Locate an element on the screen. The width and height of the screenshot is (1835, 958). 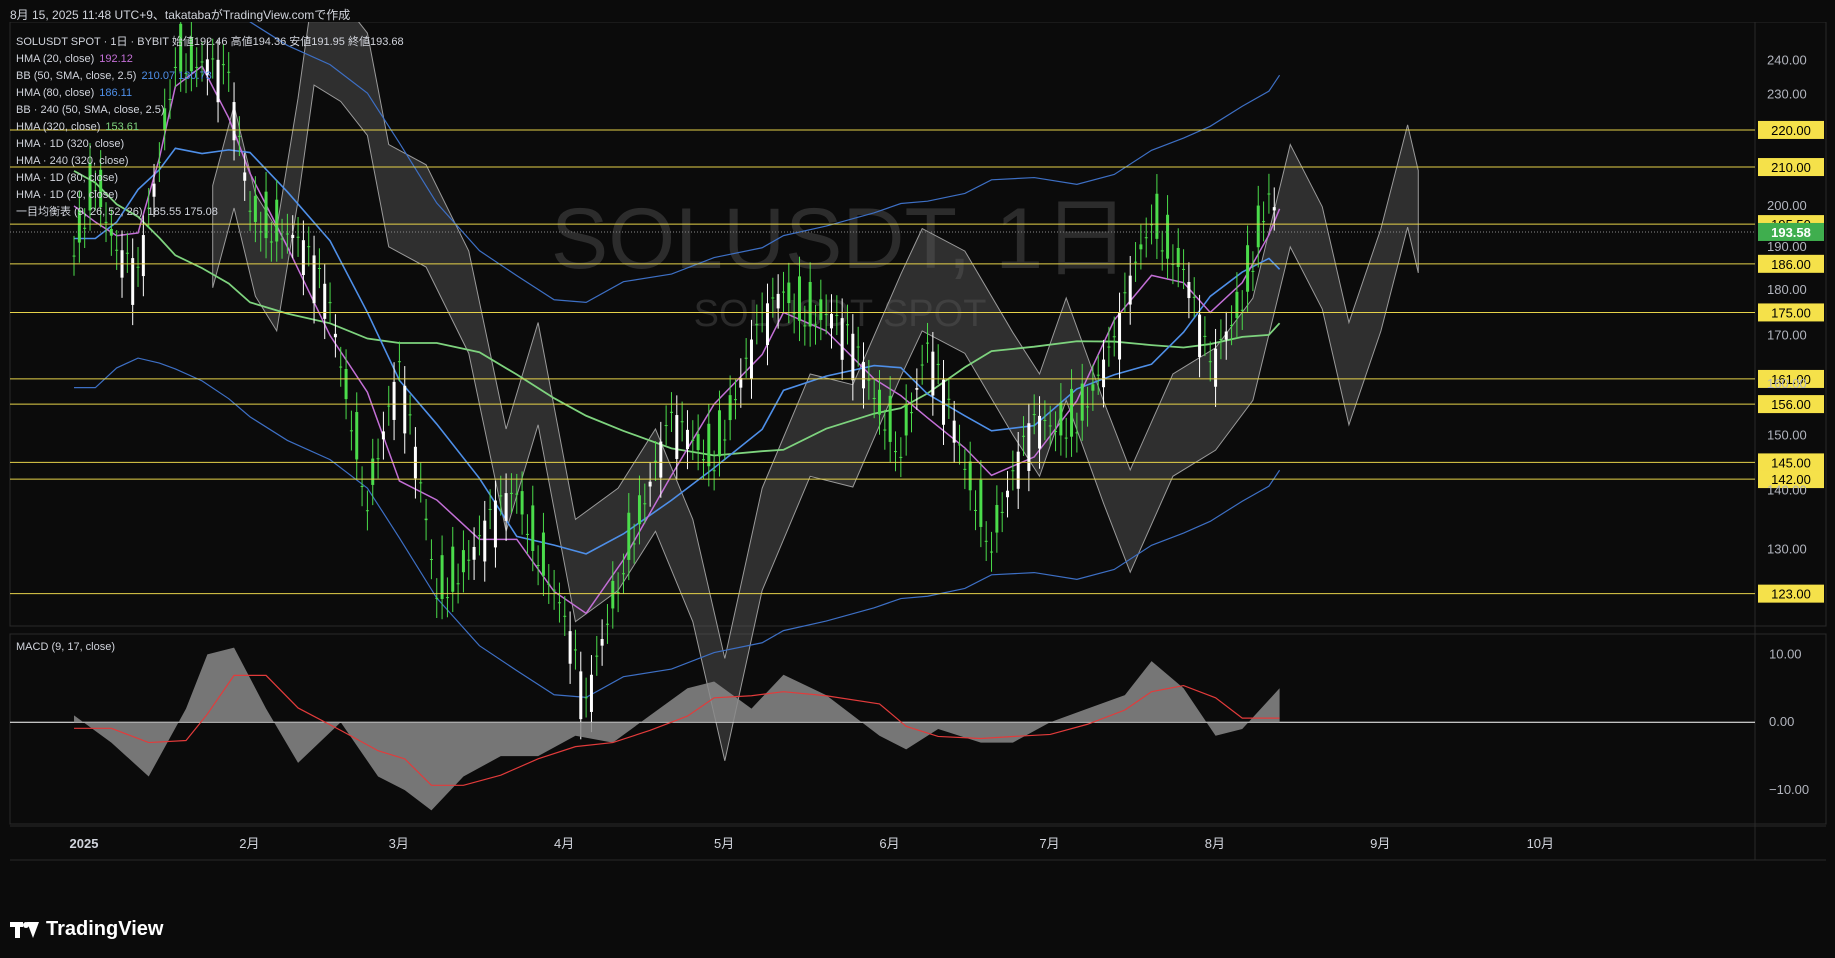
legend-label: HMA · 1D (80, close) is located at coordinates (67, 178).